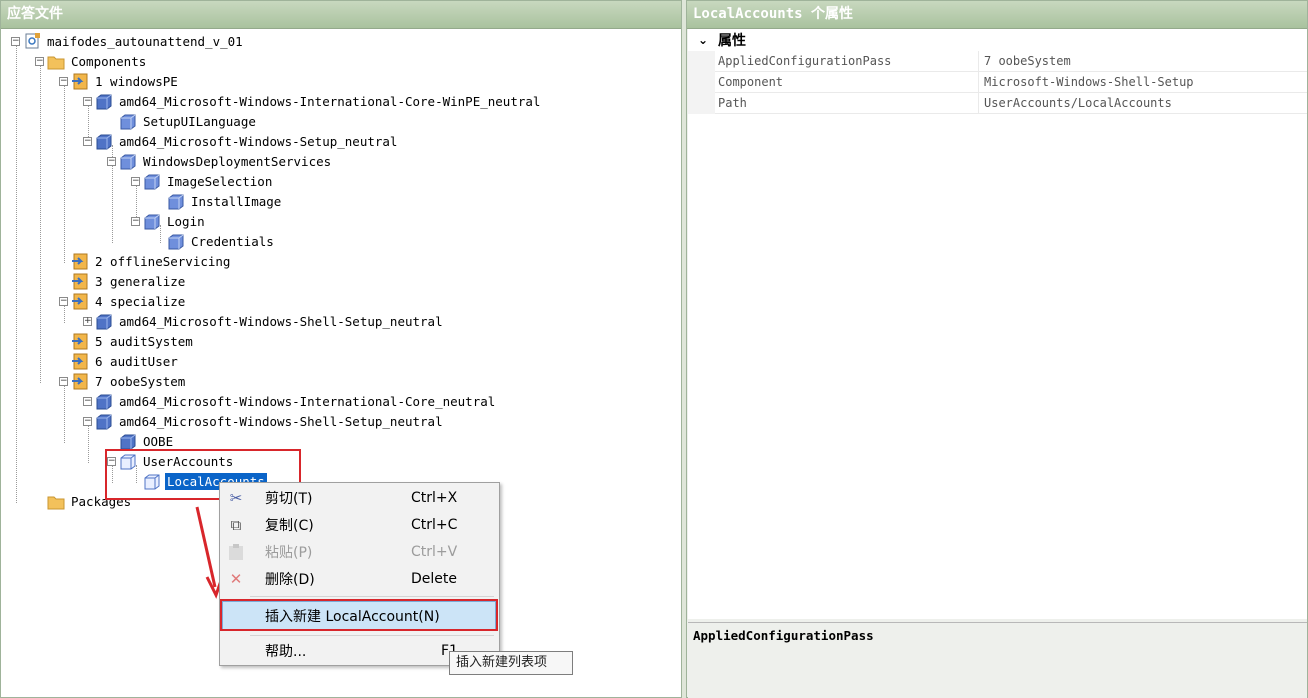 The height and width of the screenshot is (698, 1308). What do you see at coordinates (140, 301) in the screenshot?
I see `tree-node-label: 4 specialize` at bounding box center [140, 301].